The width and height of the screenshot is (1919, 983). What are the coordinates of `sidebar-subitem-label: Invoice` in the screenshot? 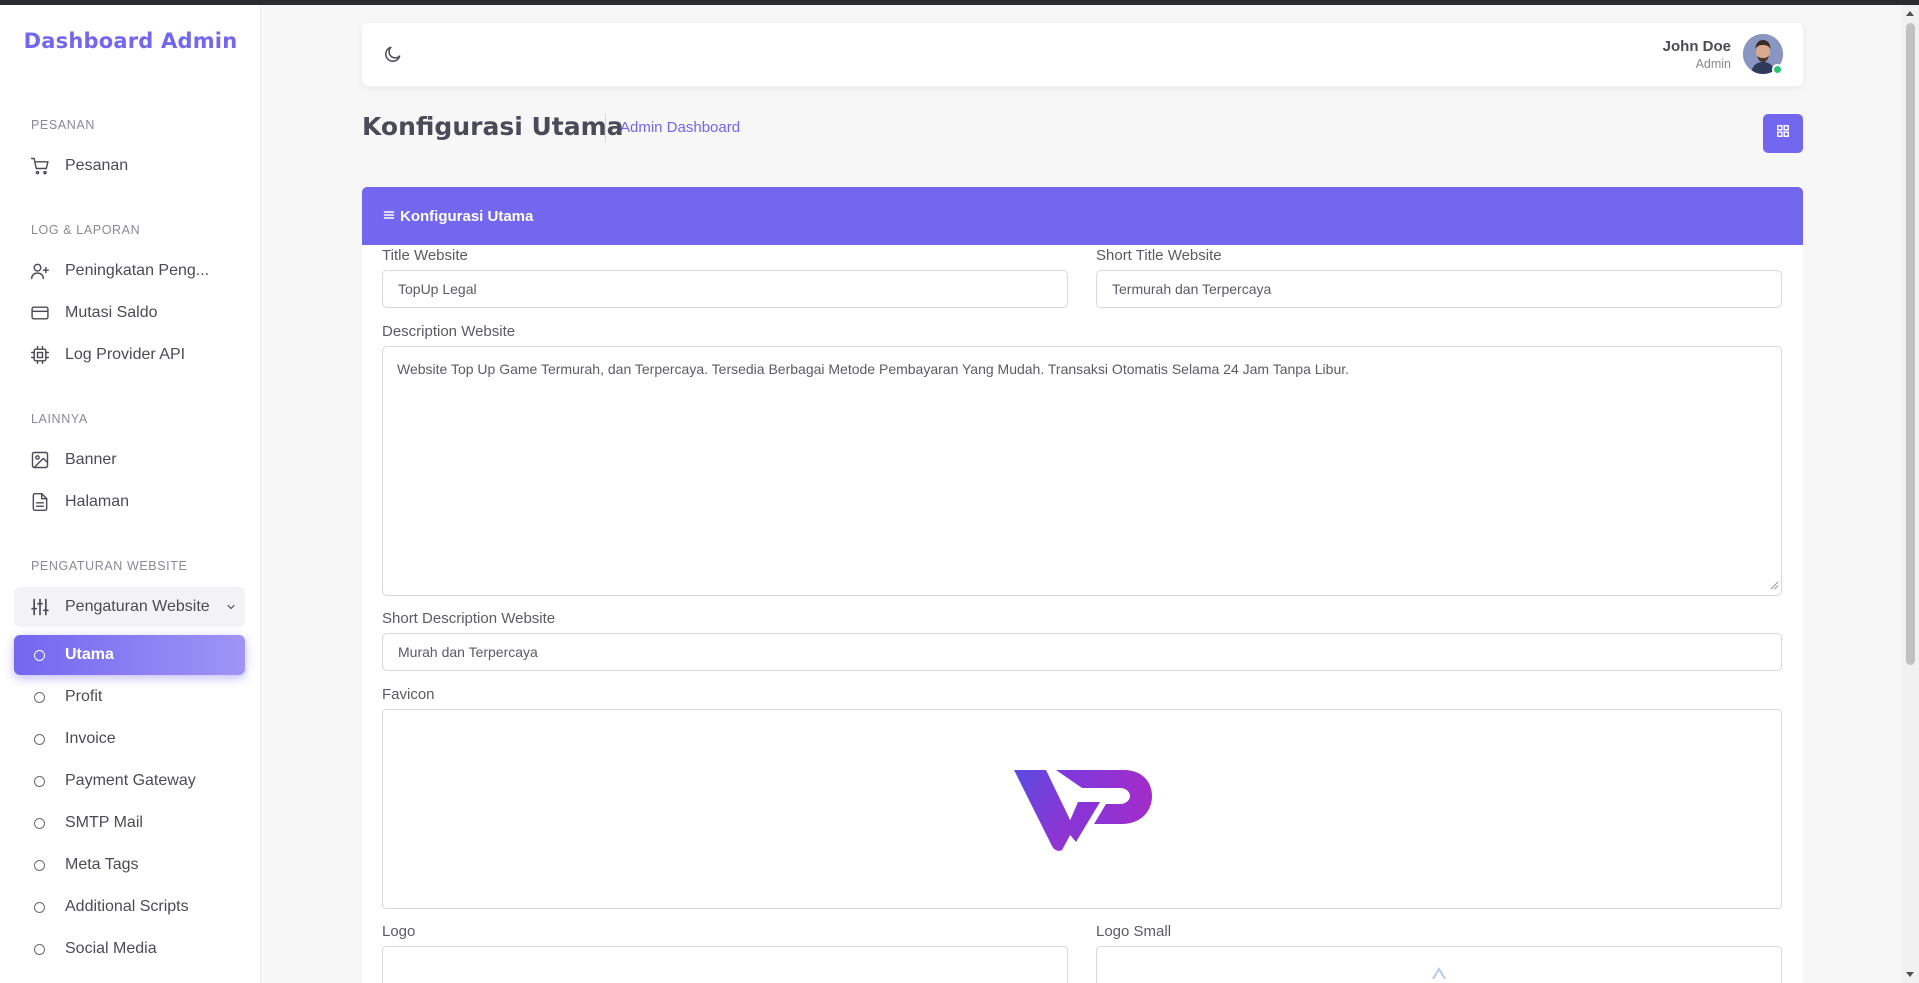 It's located at (90, 738).